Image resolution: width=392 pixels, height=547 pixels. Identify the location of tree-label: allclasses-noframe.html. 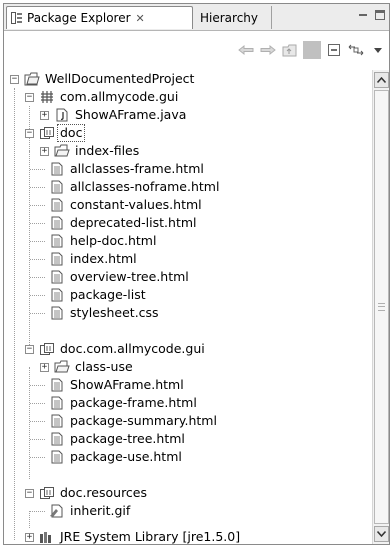
(145, 186).